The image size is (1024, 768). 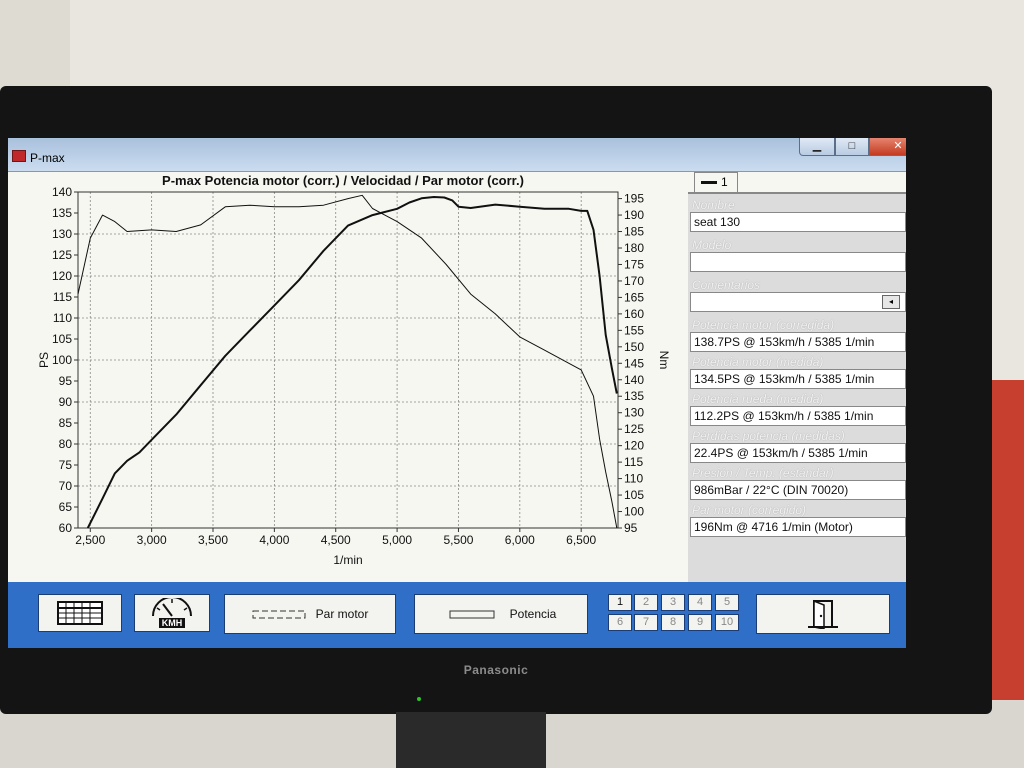 What do you see at coordinates (19, 156) in the screenshot?
I see `app-icon` at bounding box center [19, 156].